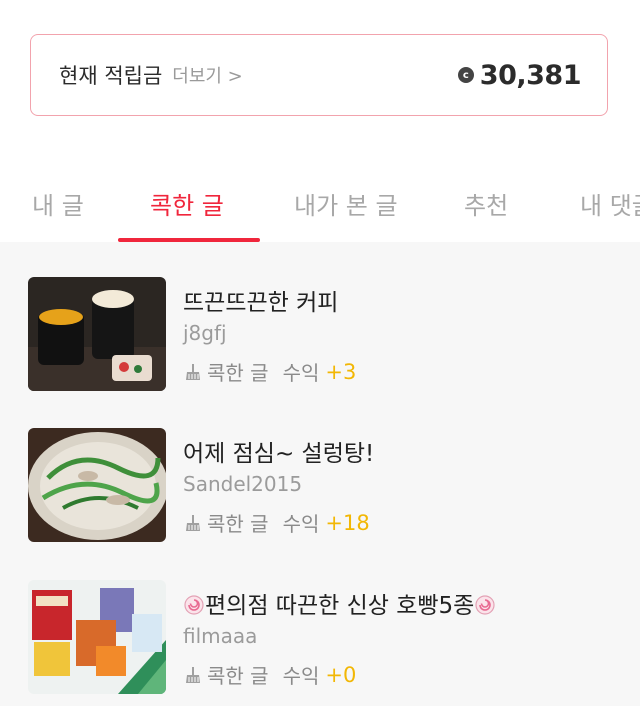  I want to click on tab-bar: 내 글 콕한 글 내가 본 글 추천 내 댓글, so click(320, 210).